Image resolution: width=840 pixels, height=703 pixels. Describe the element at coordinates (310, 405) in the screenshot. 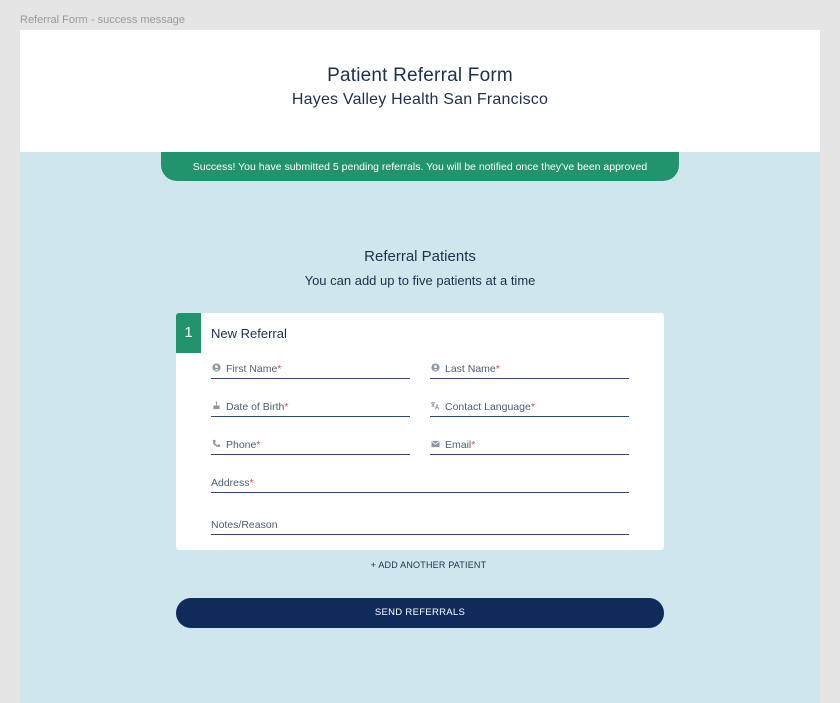

I see `date-of-birth-field: Date of Birth*` at that location.